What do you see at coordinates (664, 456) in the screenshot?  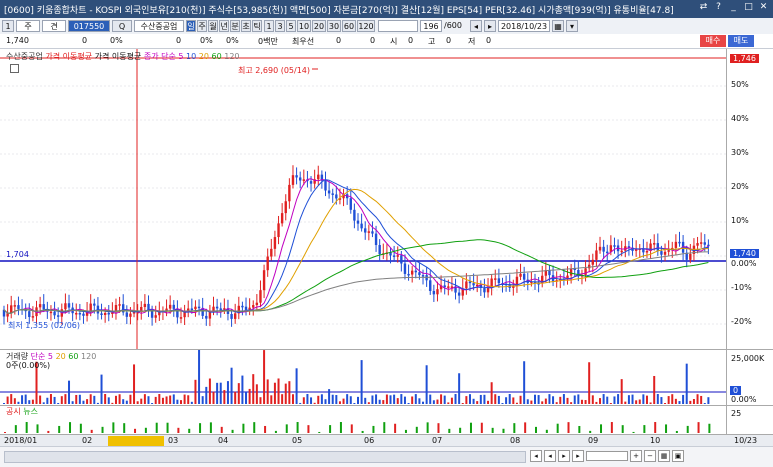 I see `grid-icon: ▦` at bounding box center [664, 456].